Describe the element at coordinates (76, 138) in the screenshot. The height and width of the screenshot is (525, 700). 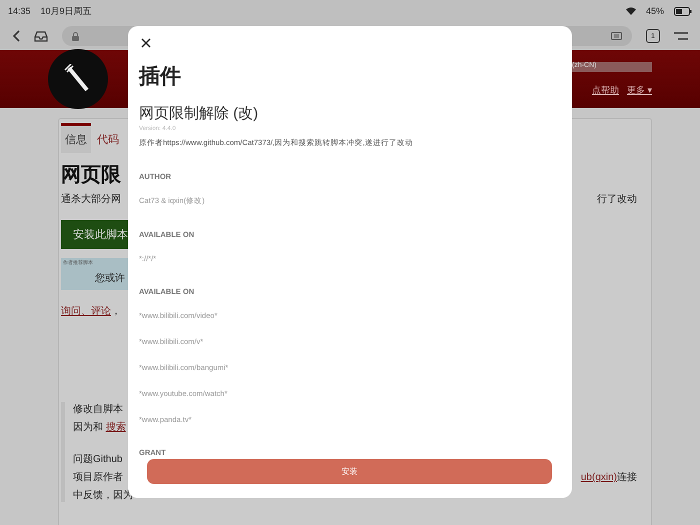
I see `page-tab: 信息` at that location.